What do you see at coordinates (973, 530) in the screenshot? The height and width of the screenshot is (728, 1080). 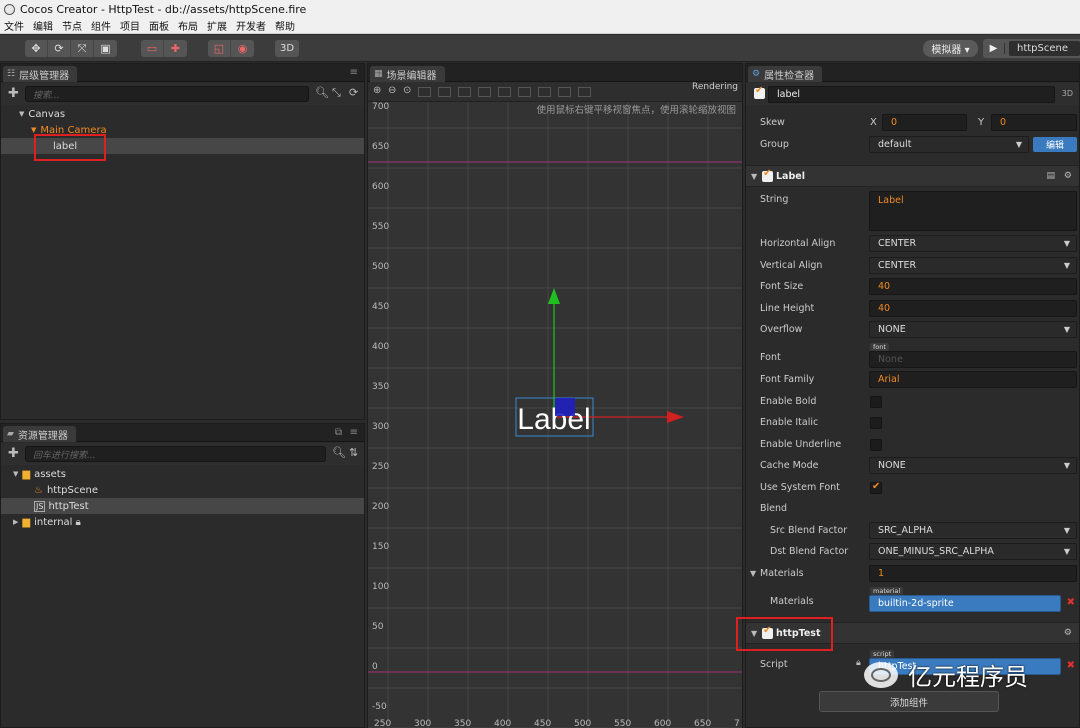 I see `src-blend-select: SRC_ALPHA` at bounding box center [973, 530].